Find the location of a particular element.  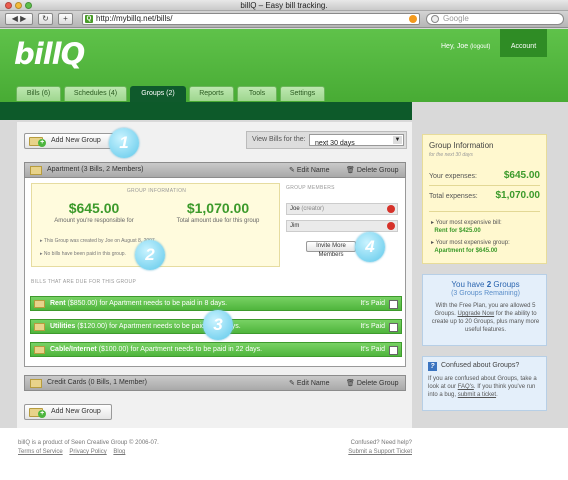

new-tab-button: + is located at coordinates (65, 19).